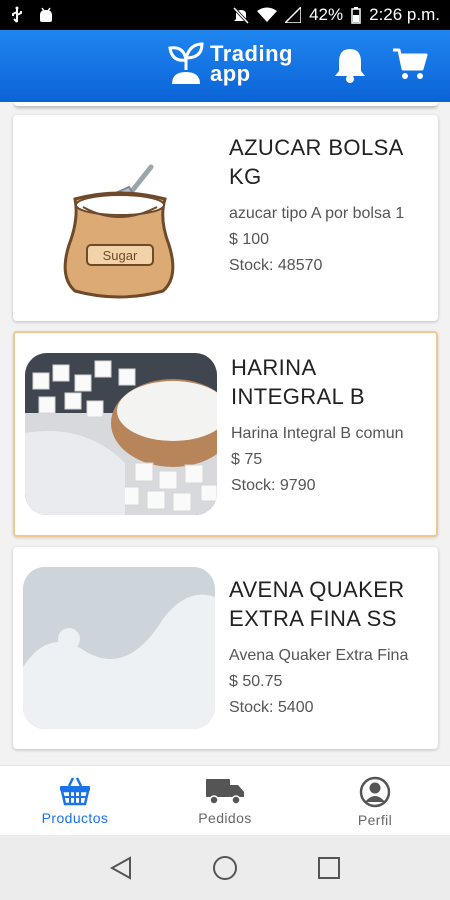 This screenshot has height=900, width=450. What do you see at coordinates (119, 218) in the screenshot?
I see `product-image: Sugar` at bounding box center [119, 218].